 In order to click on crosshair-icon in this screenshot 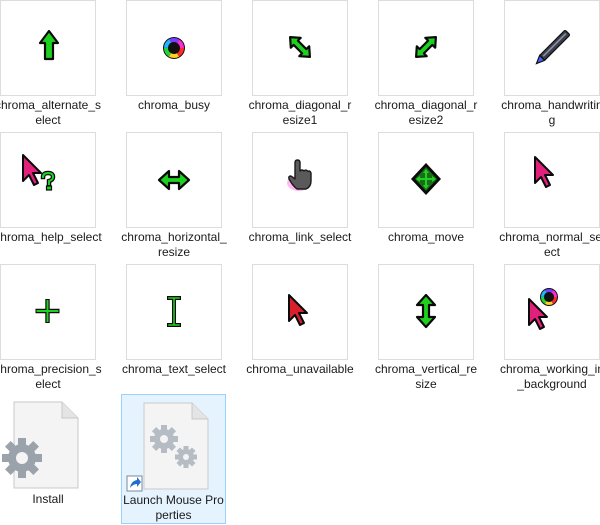, I will do `click(48, 312)`.